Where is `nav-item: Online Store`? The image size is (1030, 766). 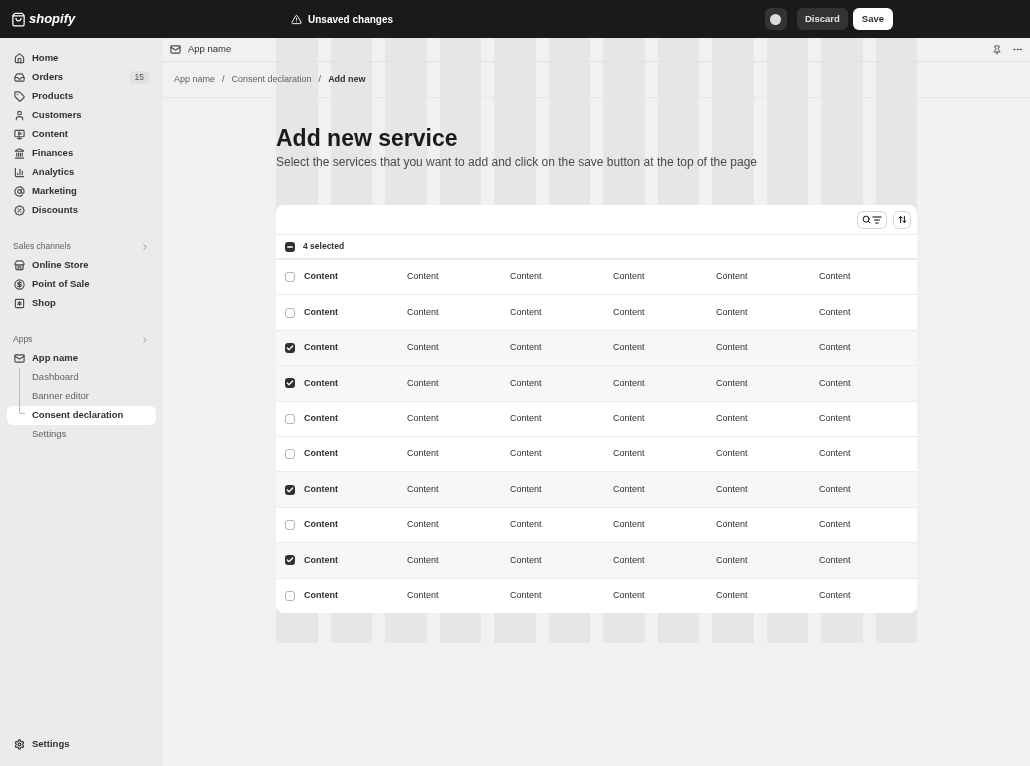 nav-item: Online Store is located at coordinates (81, 265).